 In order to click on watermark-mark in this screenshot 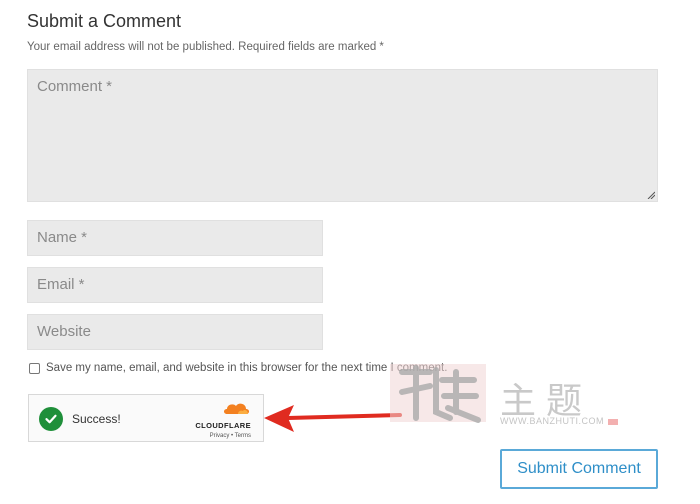, I will do `click(613, 421)`.